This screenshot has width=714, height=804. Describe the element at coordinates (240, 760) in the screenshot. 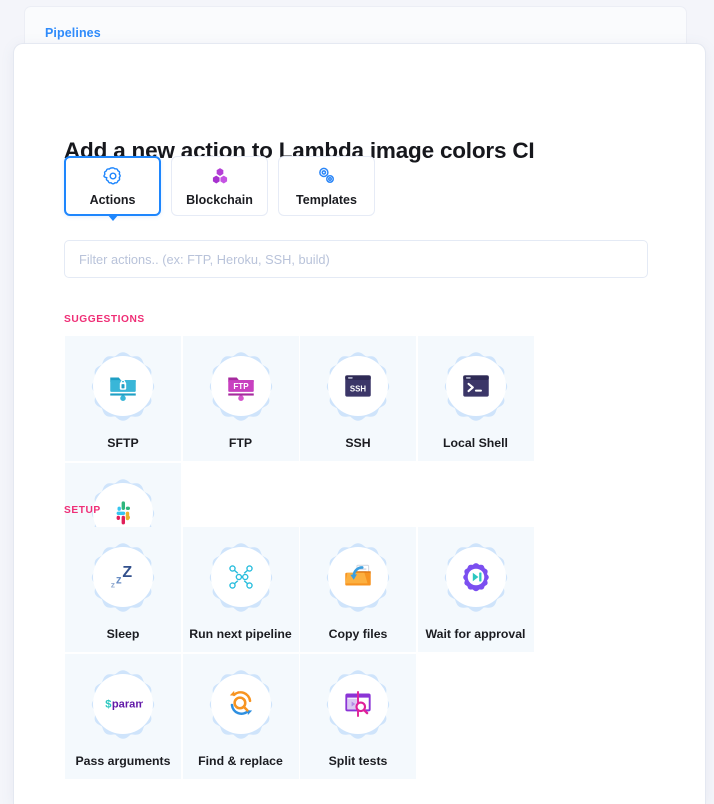

I see `action-tile-label: Find & replace` at that location.